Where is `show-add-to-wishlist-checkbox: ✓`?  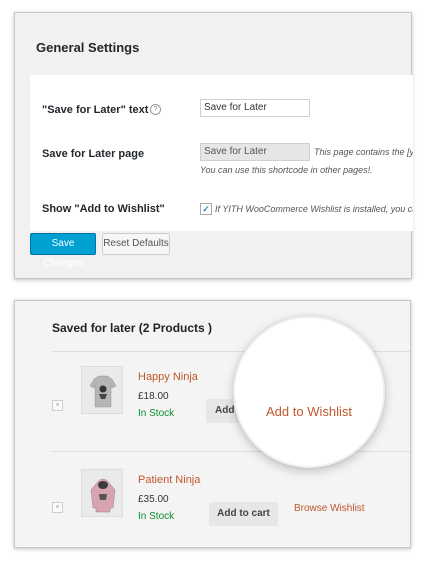
show-add-to-wishlist-checkbox: ✓ is located at coordinates (206, 209).